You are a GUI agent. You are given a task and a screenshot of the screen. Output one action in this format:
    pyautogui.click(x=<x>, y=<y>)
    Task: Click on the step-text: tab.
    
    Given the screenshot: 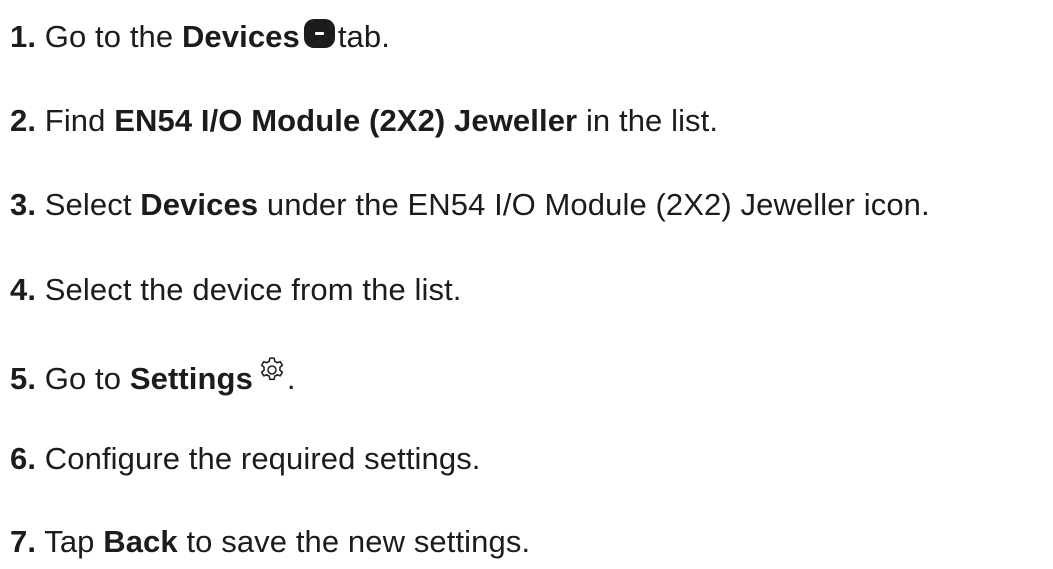 What is the action you would take?
    pyautogui.click(x=363, y=36)
    